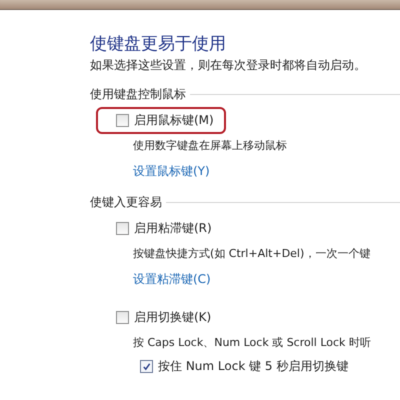  I want to click on option-description: 按 Caps Lock、Num Lock 或 Scroll Lock 时听, so click(252, 342).